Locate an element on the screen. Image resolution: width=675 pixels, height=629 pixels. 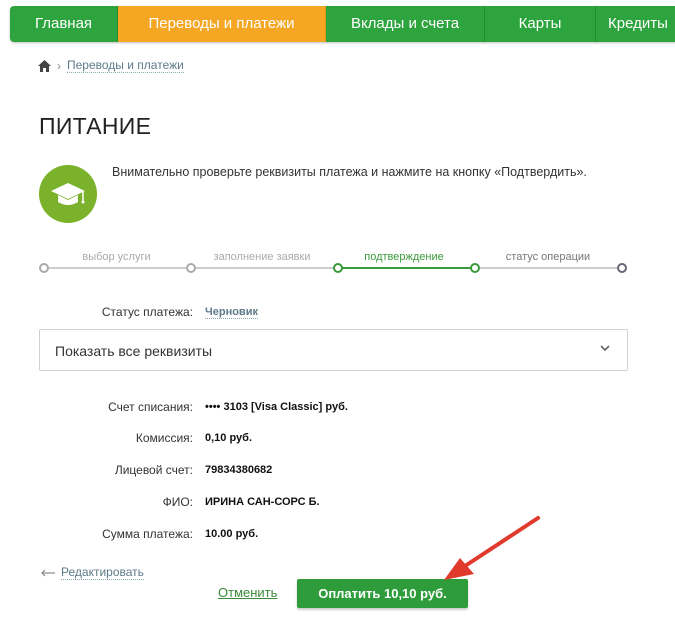
detail-label-personal-account: Лицевой счет: is located at coordinates (153, 470).